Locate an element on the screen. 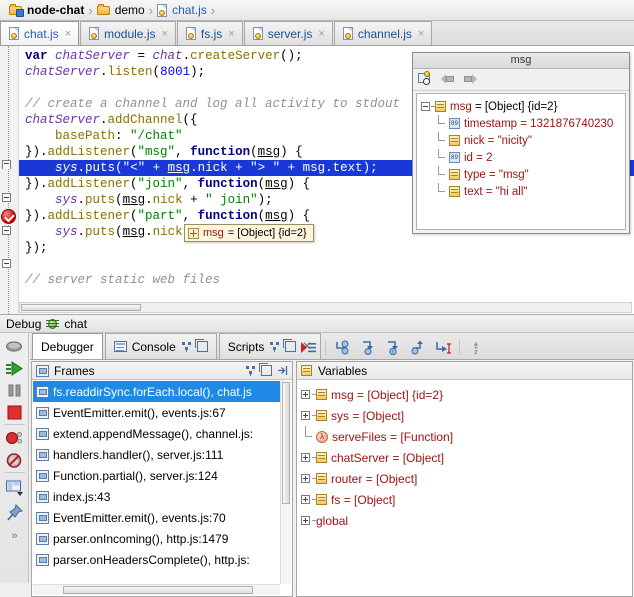 The width and height of the screenshot is (634, 597). tab-server-js: server.js × is located at coordinates (288, 33).